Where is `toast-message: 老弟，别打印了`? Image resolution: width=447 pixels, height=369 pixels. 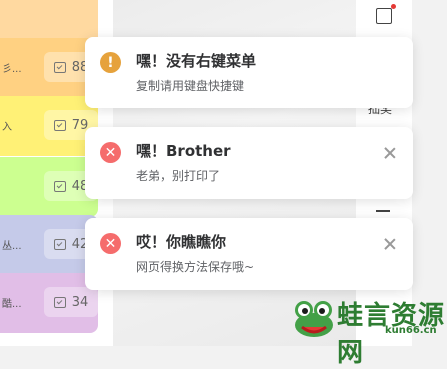 toast-message: 老弟，别打印了 is located at coordinates (178, 176).